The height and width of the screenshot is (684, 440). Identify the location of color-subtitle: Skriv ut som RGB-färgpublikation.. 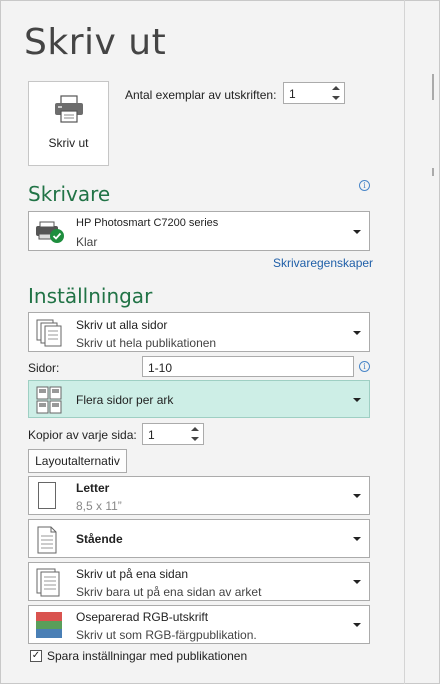
(166, 635).